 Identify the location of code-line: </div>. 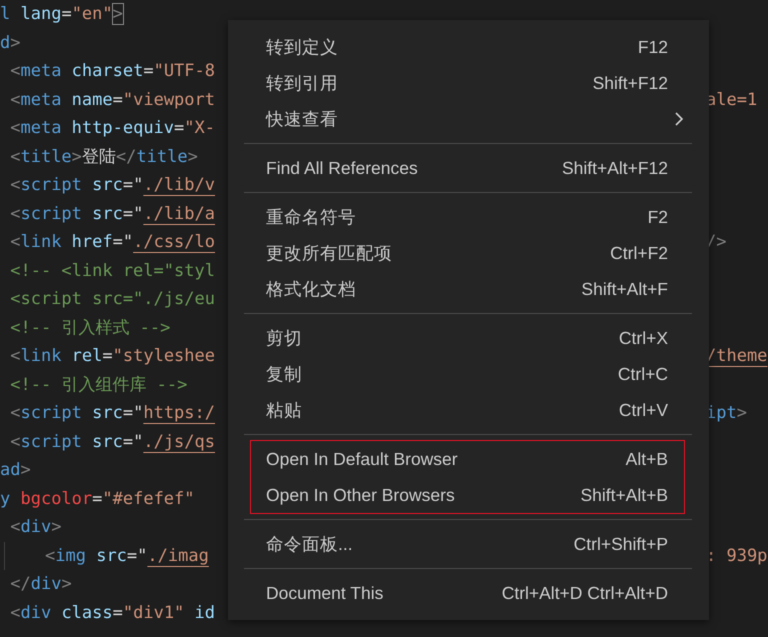
(40, 584).